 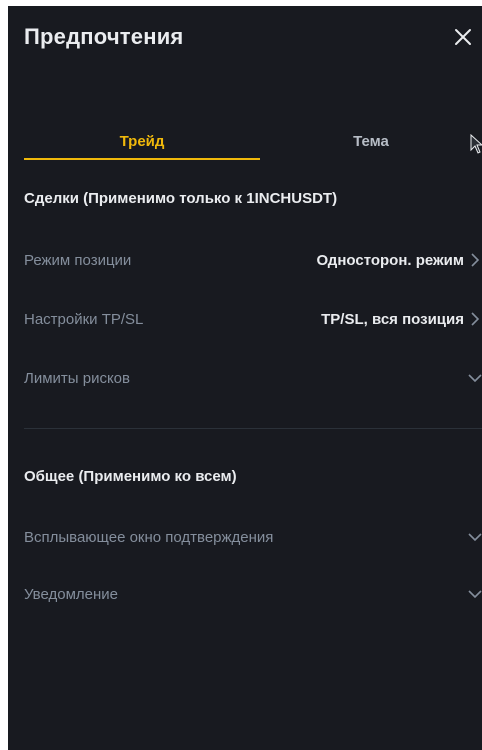 What do you see at coordinates (78, 260) in the screenshot?
I see `position-mode-label: Режим позиции` at bounding box center [78, 260].